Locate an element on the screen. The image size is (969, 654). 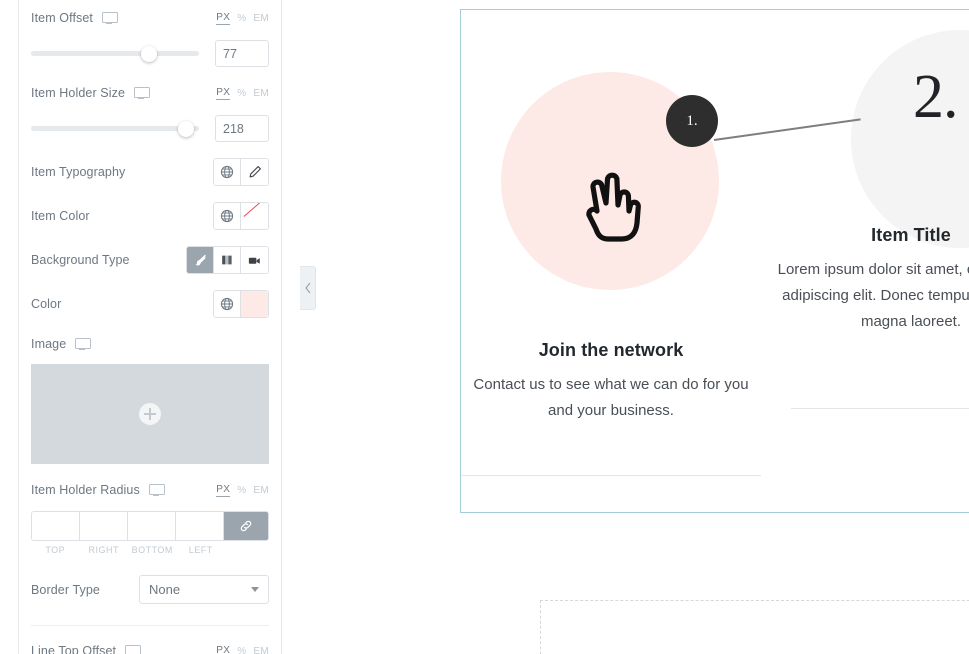
chevron-left-icon is located at coordinates (307, 288).